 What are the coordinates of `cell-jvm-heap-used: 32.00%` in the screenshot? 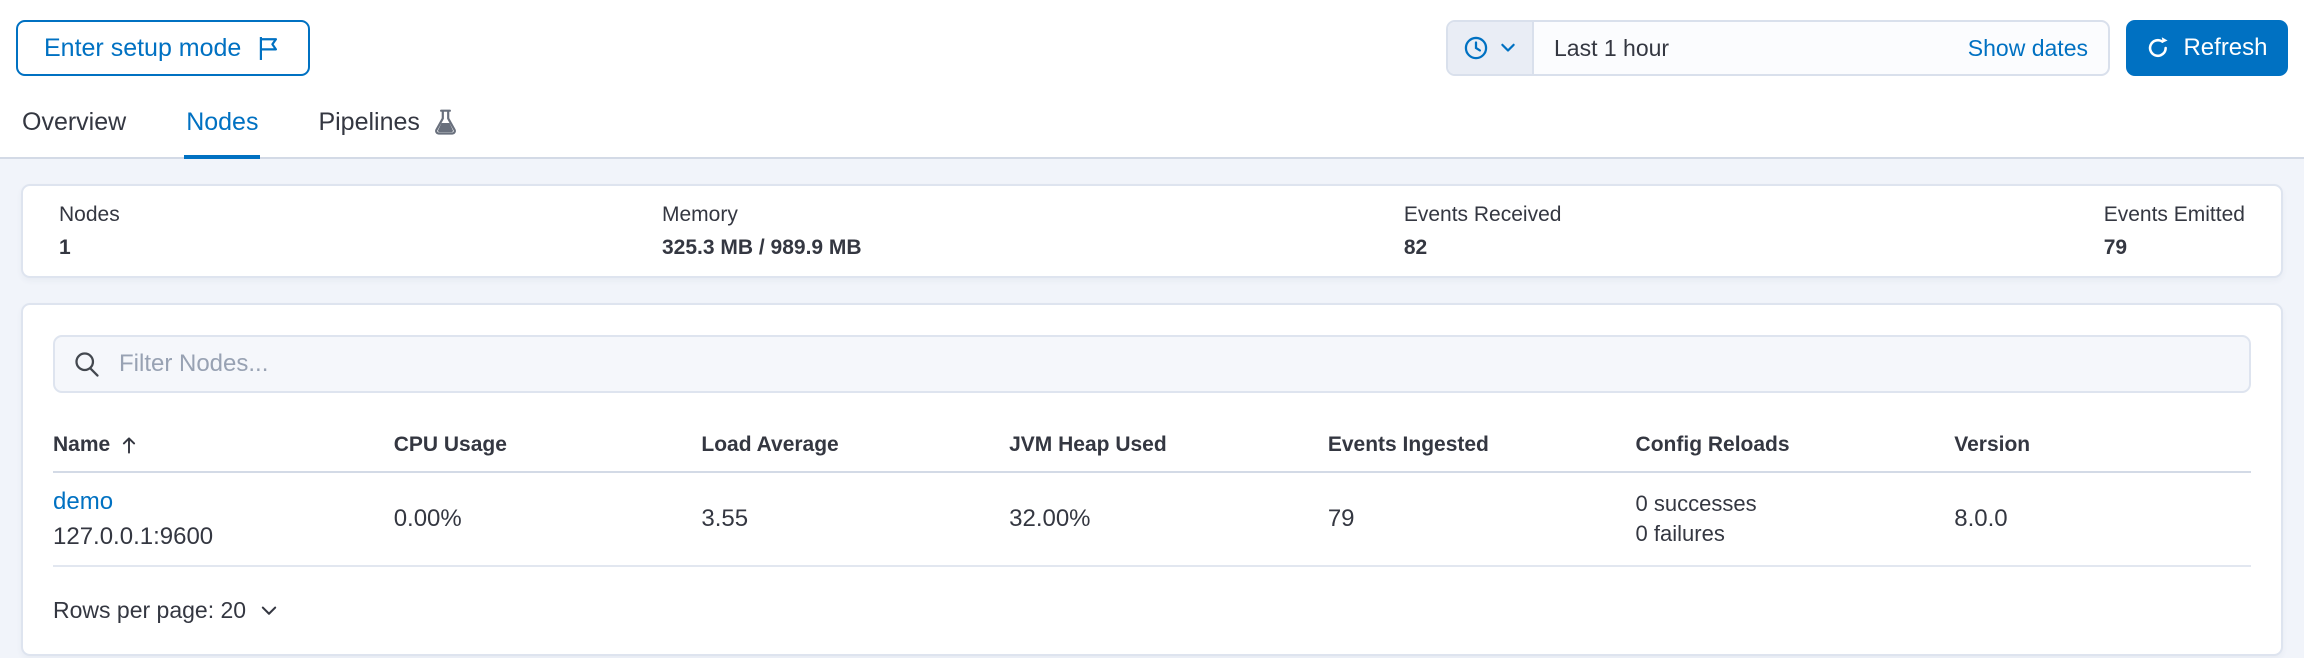 It's located at (1050, 518).